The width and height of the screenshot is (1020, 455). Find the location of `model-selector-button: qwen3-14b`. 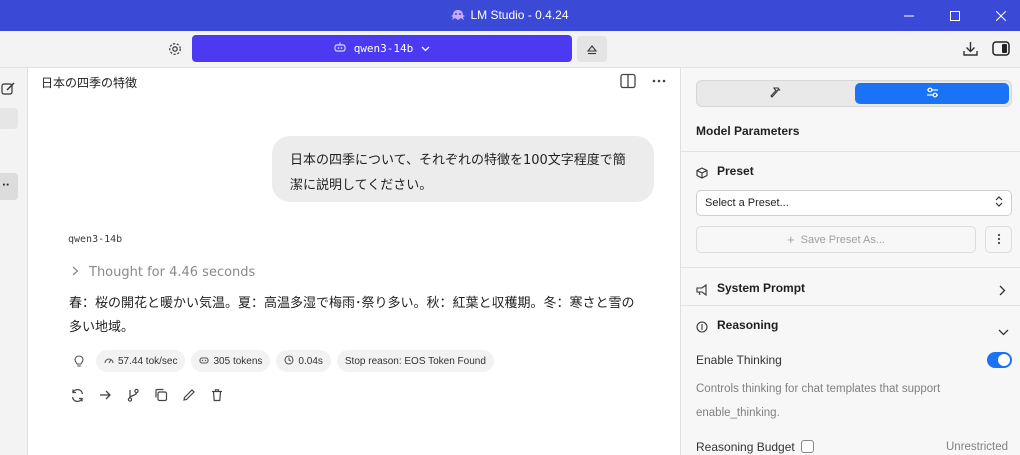

model-selector-button: qwen3-14b is located at coordinates (382, 48).